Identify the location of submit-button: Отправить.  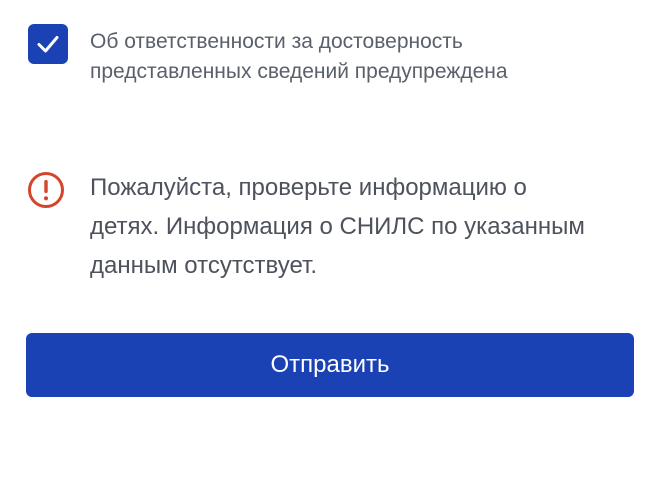
(330, 365).